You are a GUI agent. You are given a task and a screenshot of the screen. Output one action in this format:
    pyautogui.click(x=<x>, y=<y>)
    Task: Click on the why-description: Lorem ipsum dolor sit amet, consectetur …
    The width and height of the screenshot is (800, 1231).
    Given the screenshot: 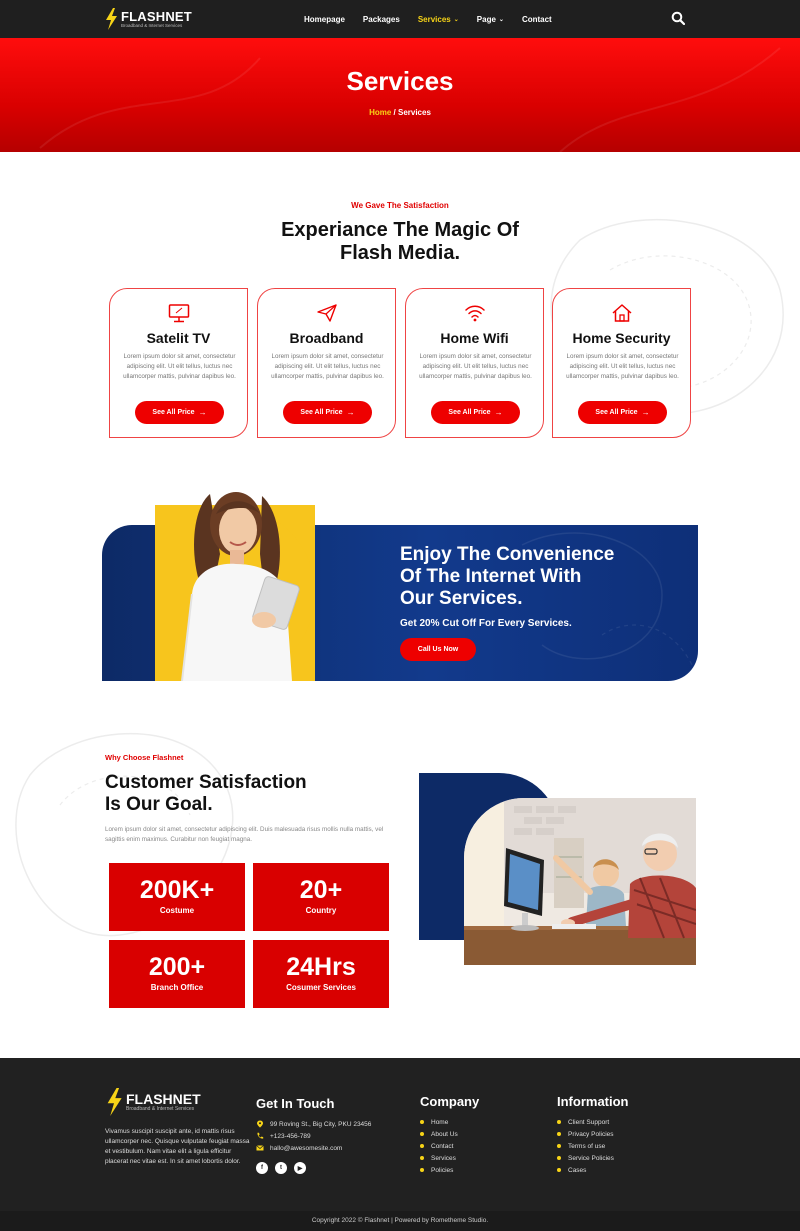 What is the action you would take?
    pyautogui.click(x=244, y=834)
    